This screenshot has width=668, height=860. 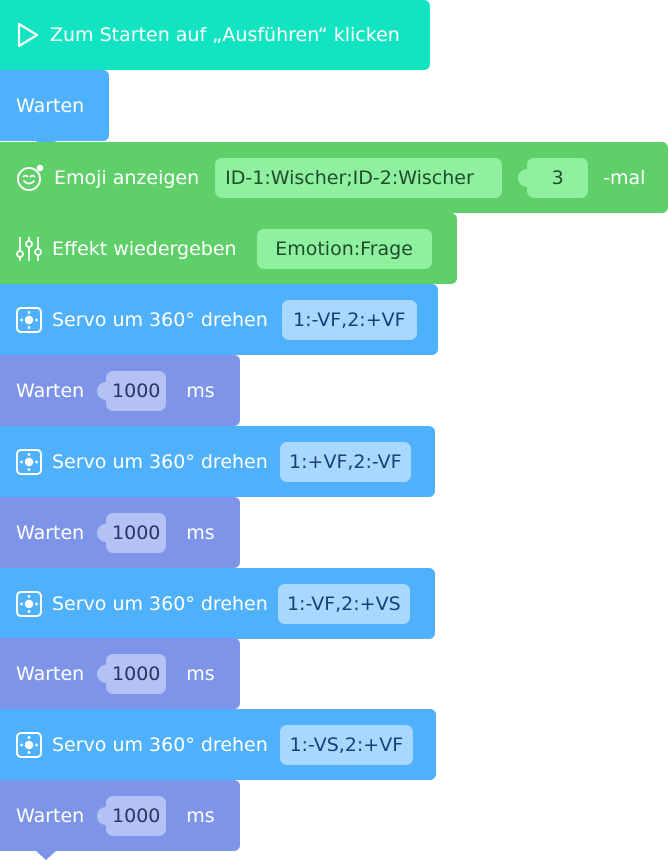 What do you see at coordinates (345, 461) in the screenshot?
I see `servo-value-field: 1:+VF,2:-VF` at bounding box center [345, 461].